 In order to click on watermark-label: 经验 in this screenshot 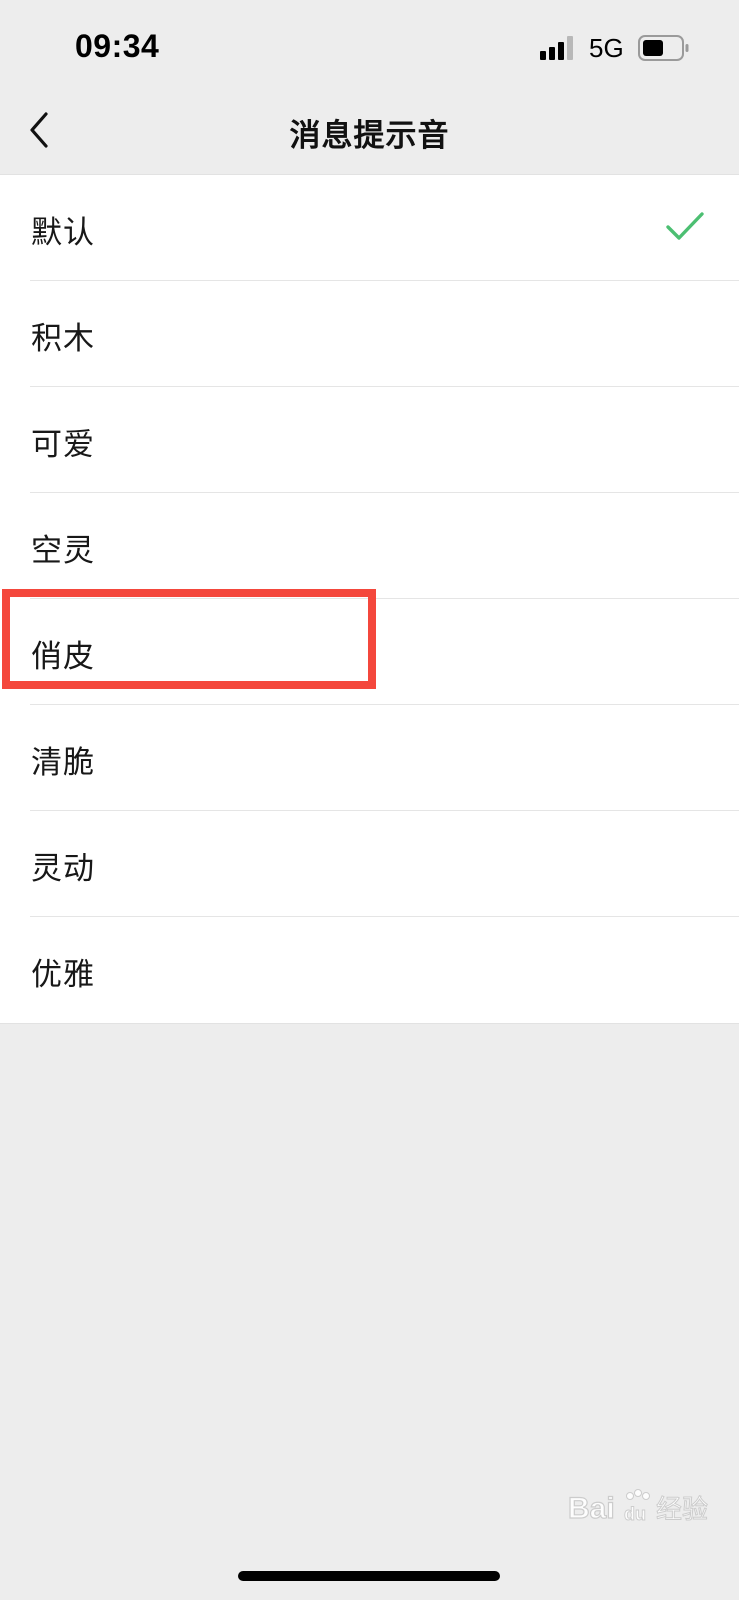, I will do `click(682, 1510)`.